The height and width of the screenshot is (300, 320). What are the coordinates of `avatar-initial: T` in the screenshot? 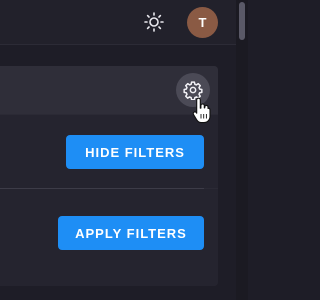 It's located at (202, 22).